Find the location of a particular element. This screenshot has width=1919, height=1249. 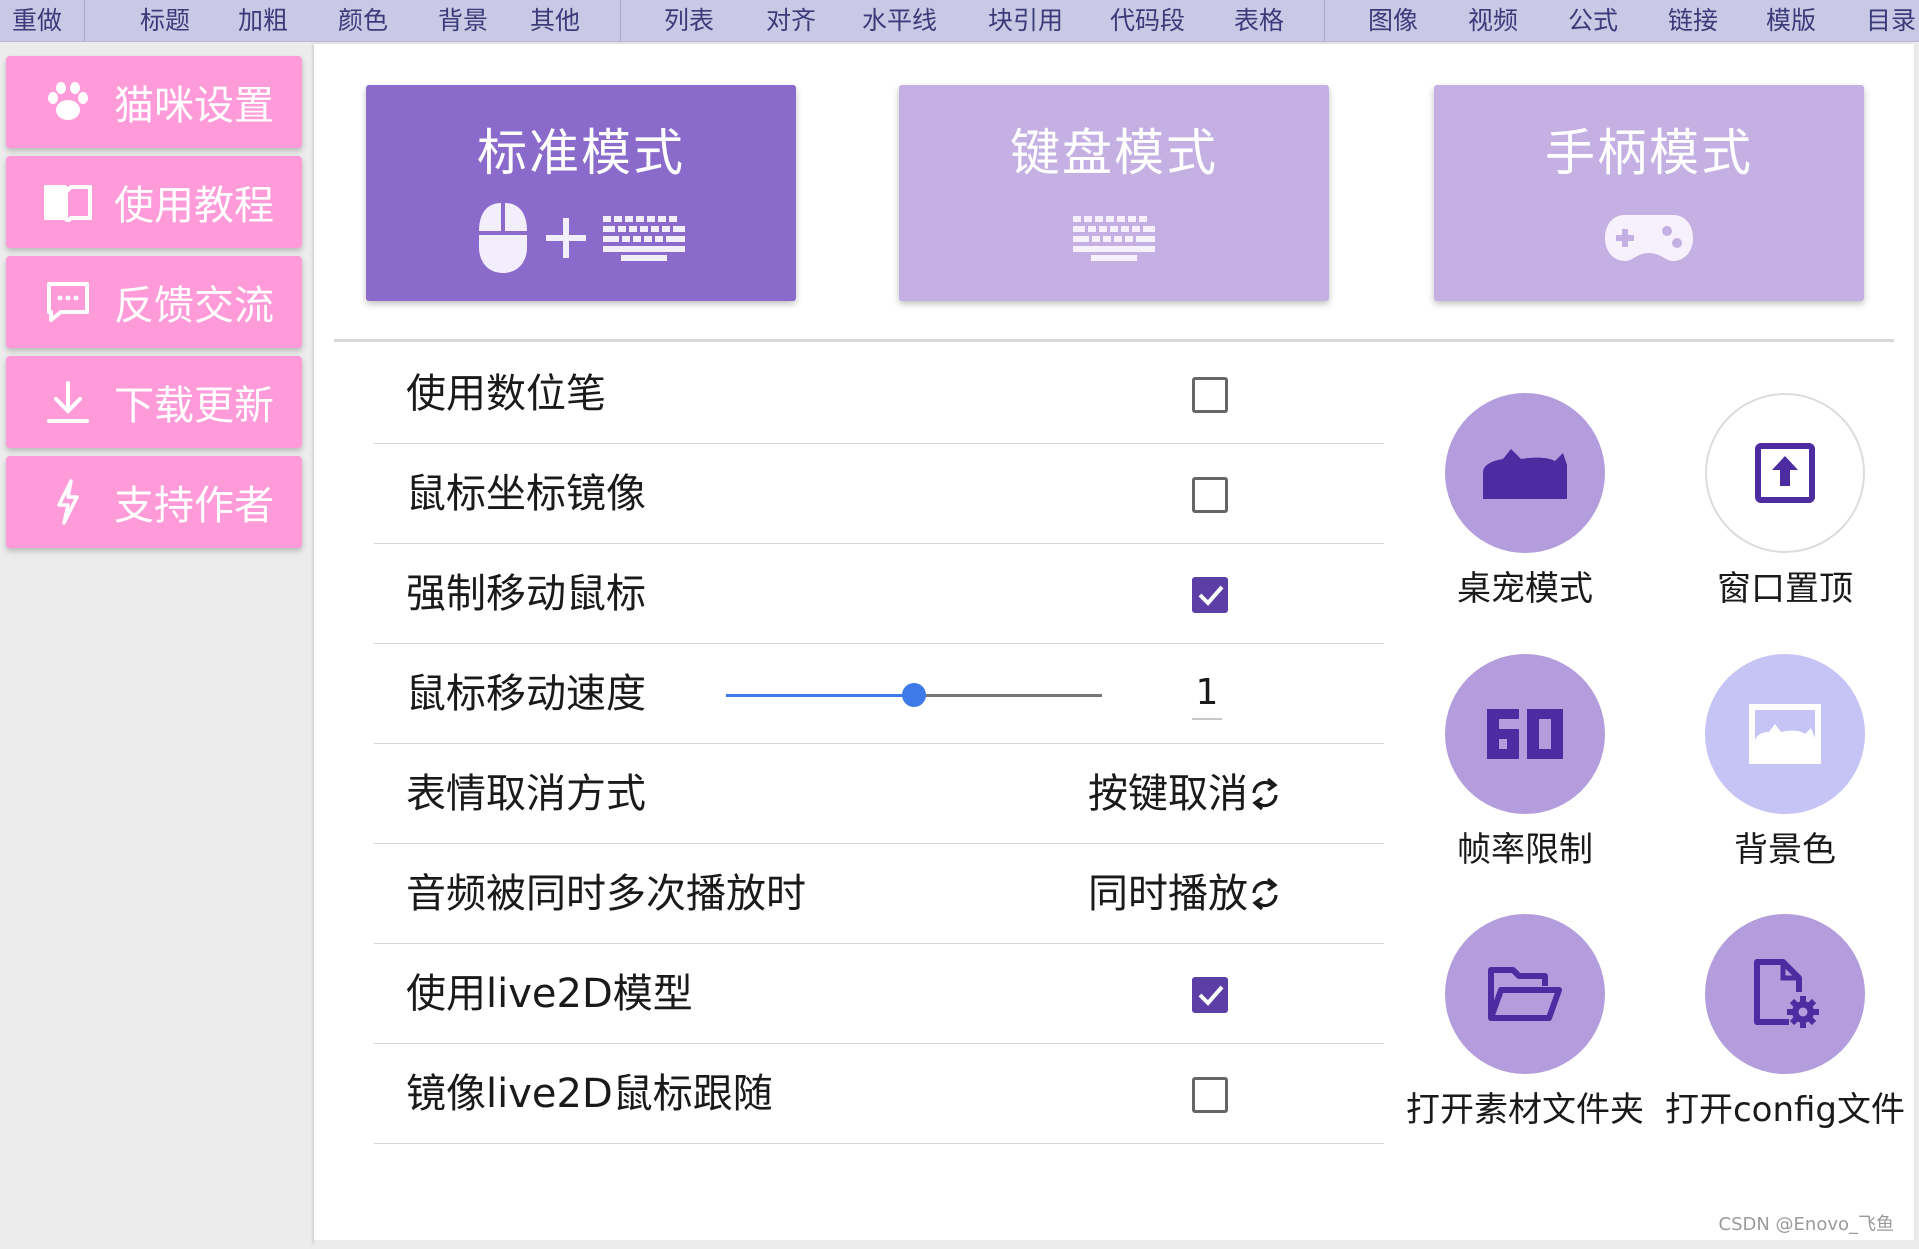

tool-label: 窗口置顶 is located at coordinates (1785, 589).